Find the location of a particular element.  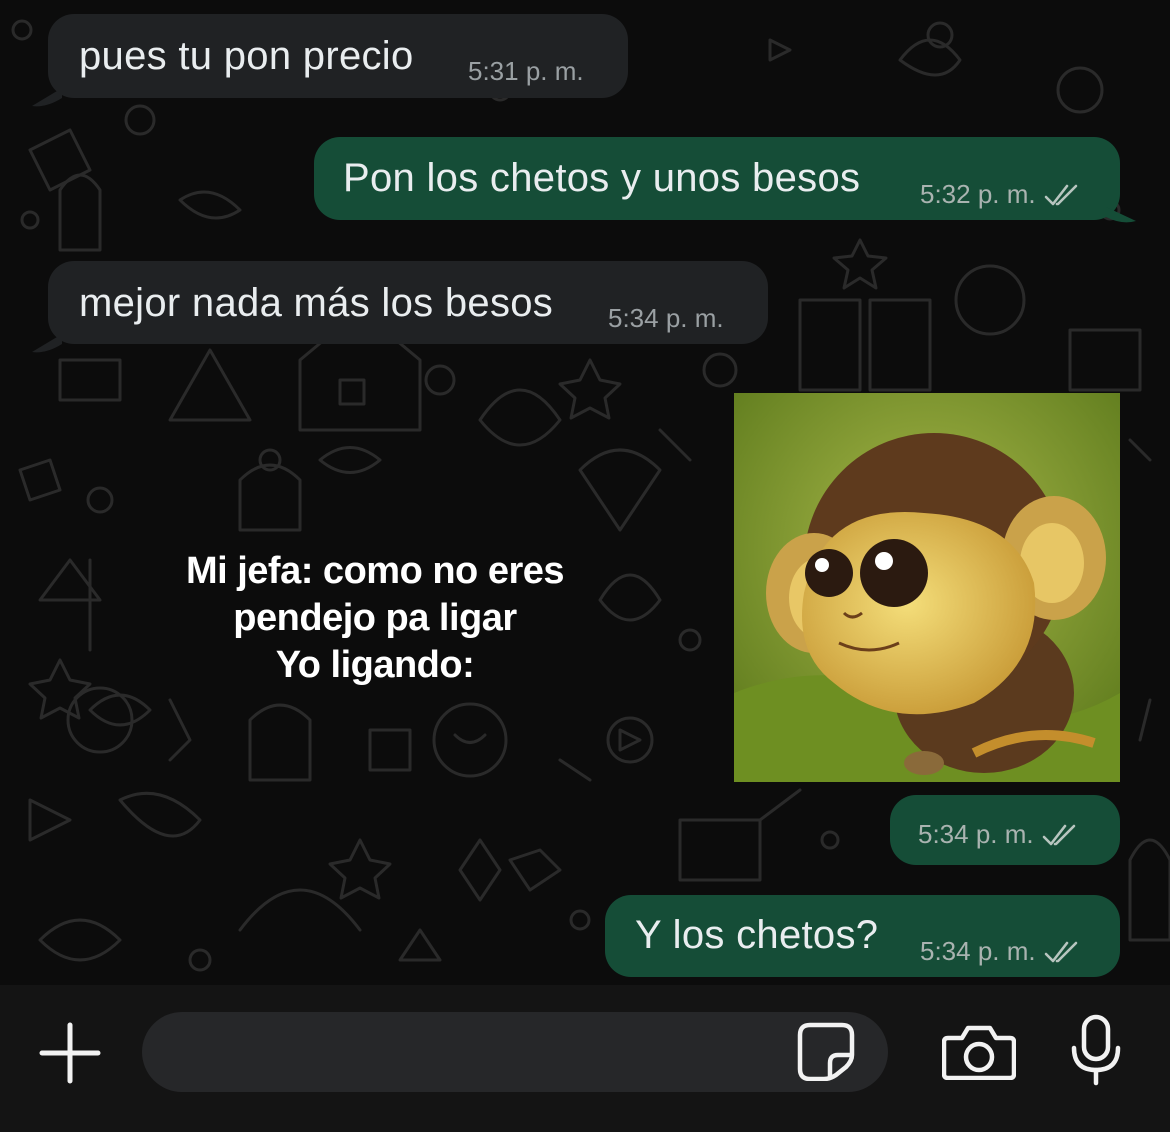

message-text: Pon los chetos y unos besos is located at coordinates (602, 178).